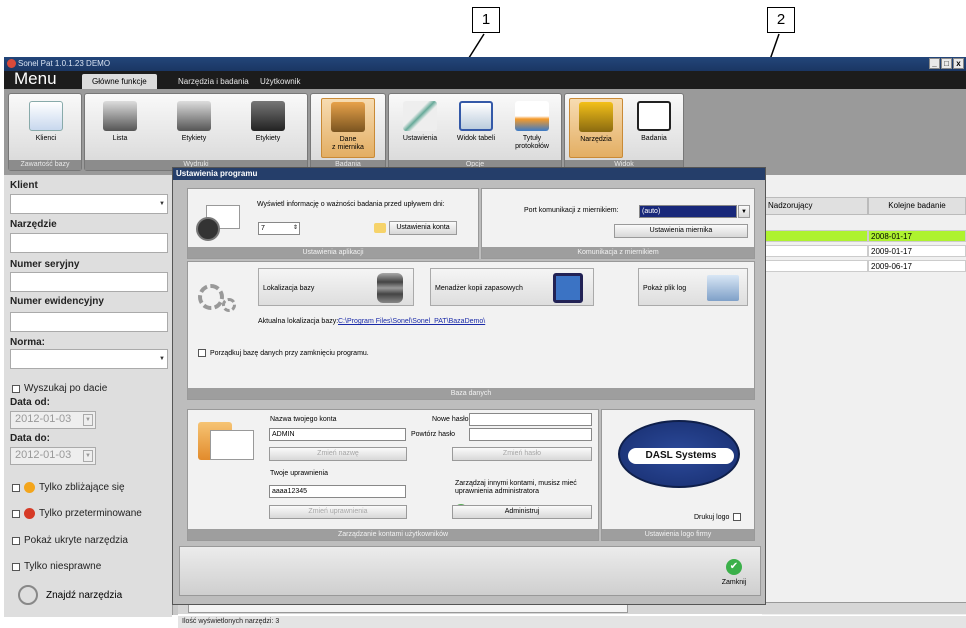 Image resolution: width=966 pixels, height=628 pixels. What do you see at coordinates (946, 63) in the screenshot?
I see `maximize-button: □` at bounding box center [946, 63].